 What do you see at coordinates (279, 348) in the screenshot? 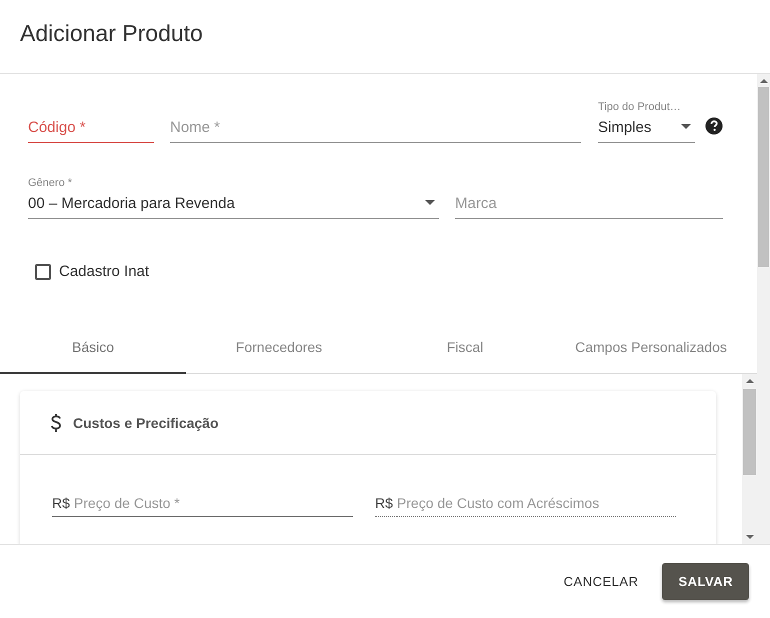
I see `tab: Fornecedores` at bounding box center [279, 348].